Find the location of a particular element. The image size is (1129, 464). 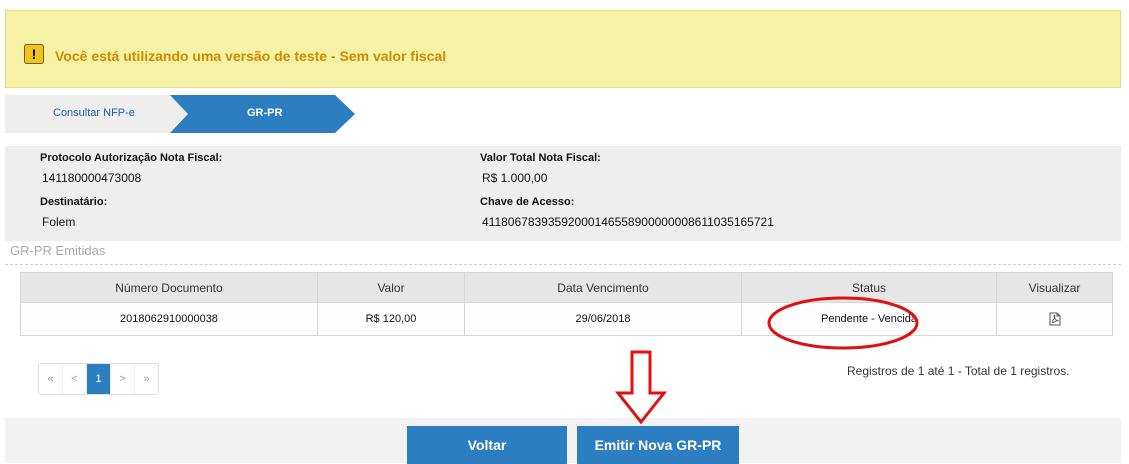

breadcrumb-label: GR-PR is located at coordinates (265, 113).